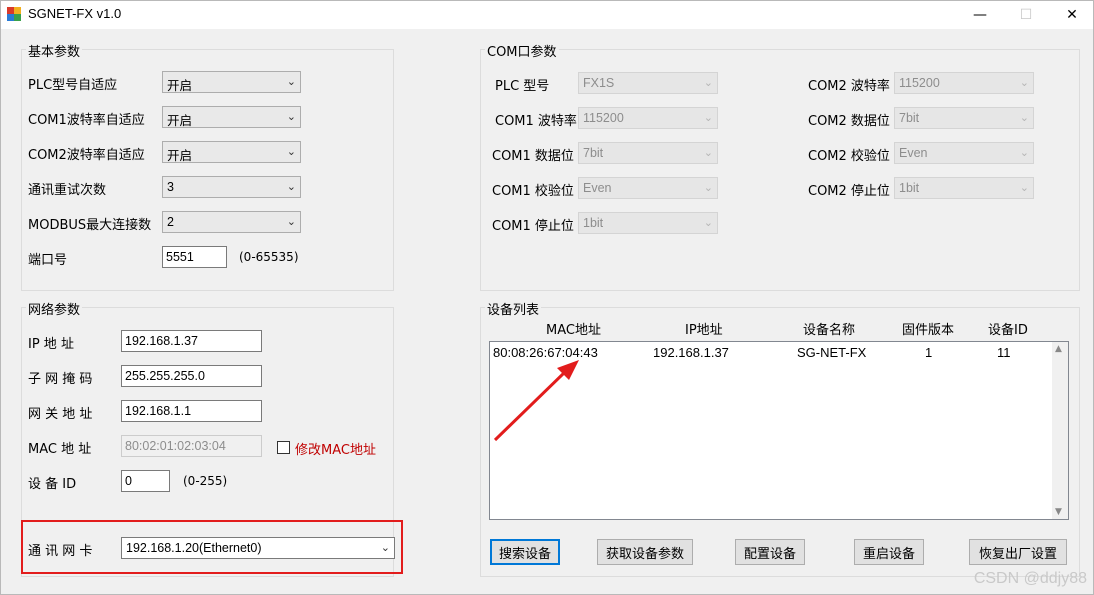 The height and width of the screenshot is (595, 1094). Describe the element at coordinates (1026, 15) in the screenshot. I see `maximize-button: ☐` at that location.